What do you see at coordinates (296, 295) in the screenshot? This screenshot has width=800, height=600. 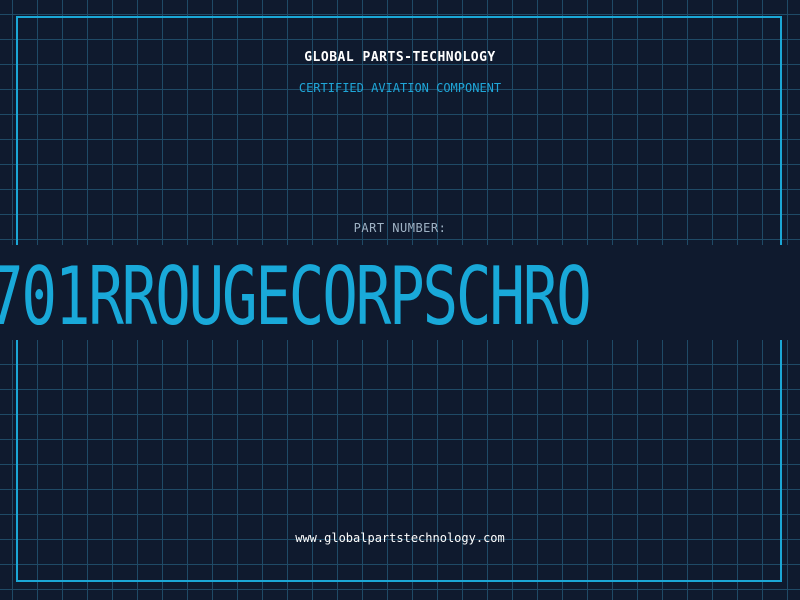 I see `part-number-value: 701RROUGECORPSCHRO` at bounding box center [296, 295].